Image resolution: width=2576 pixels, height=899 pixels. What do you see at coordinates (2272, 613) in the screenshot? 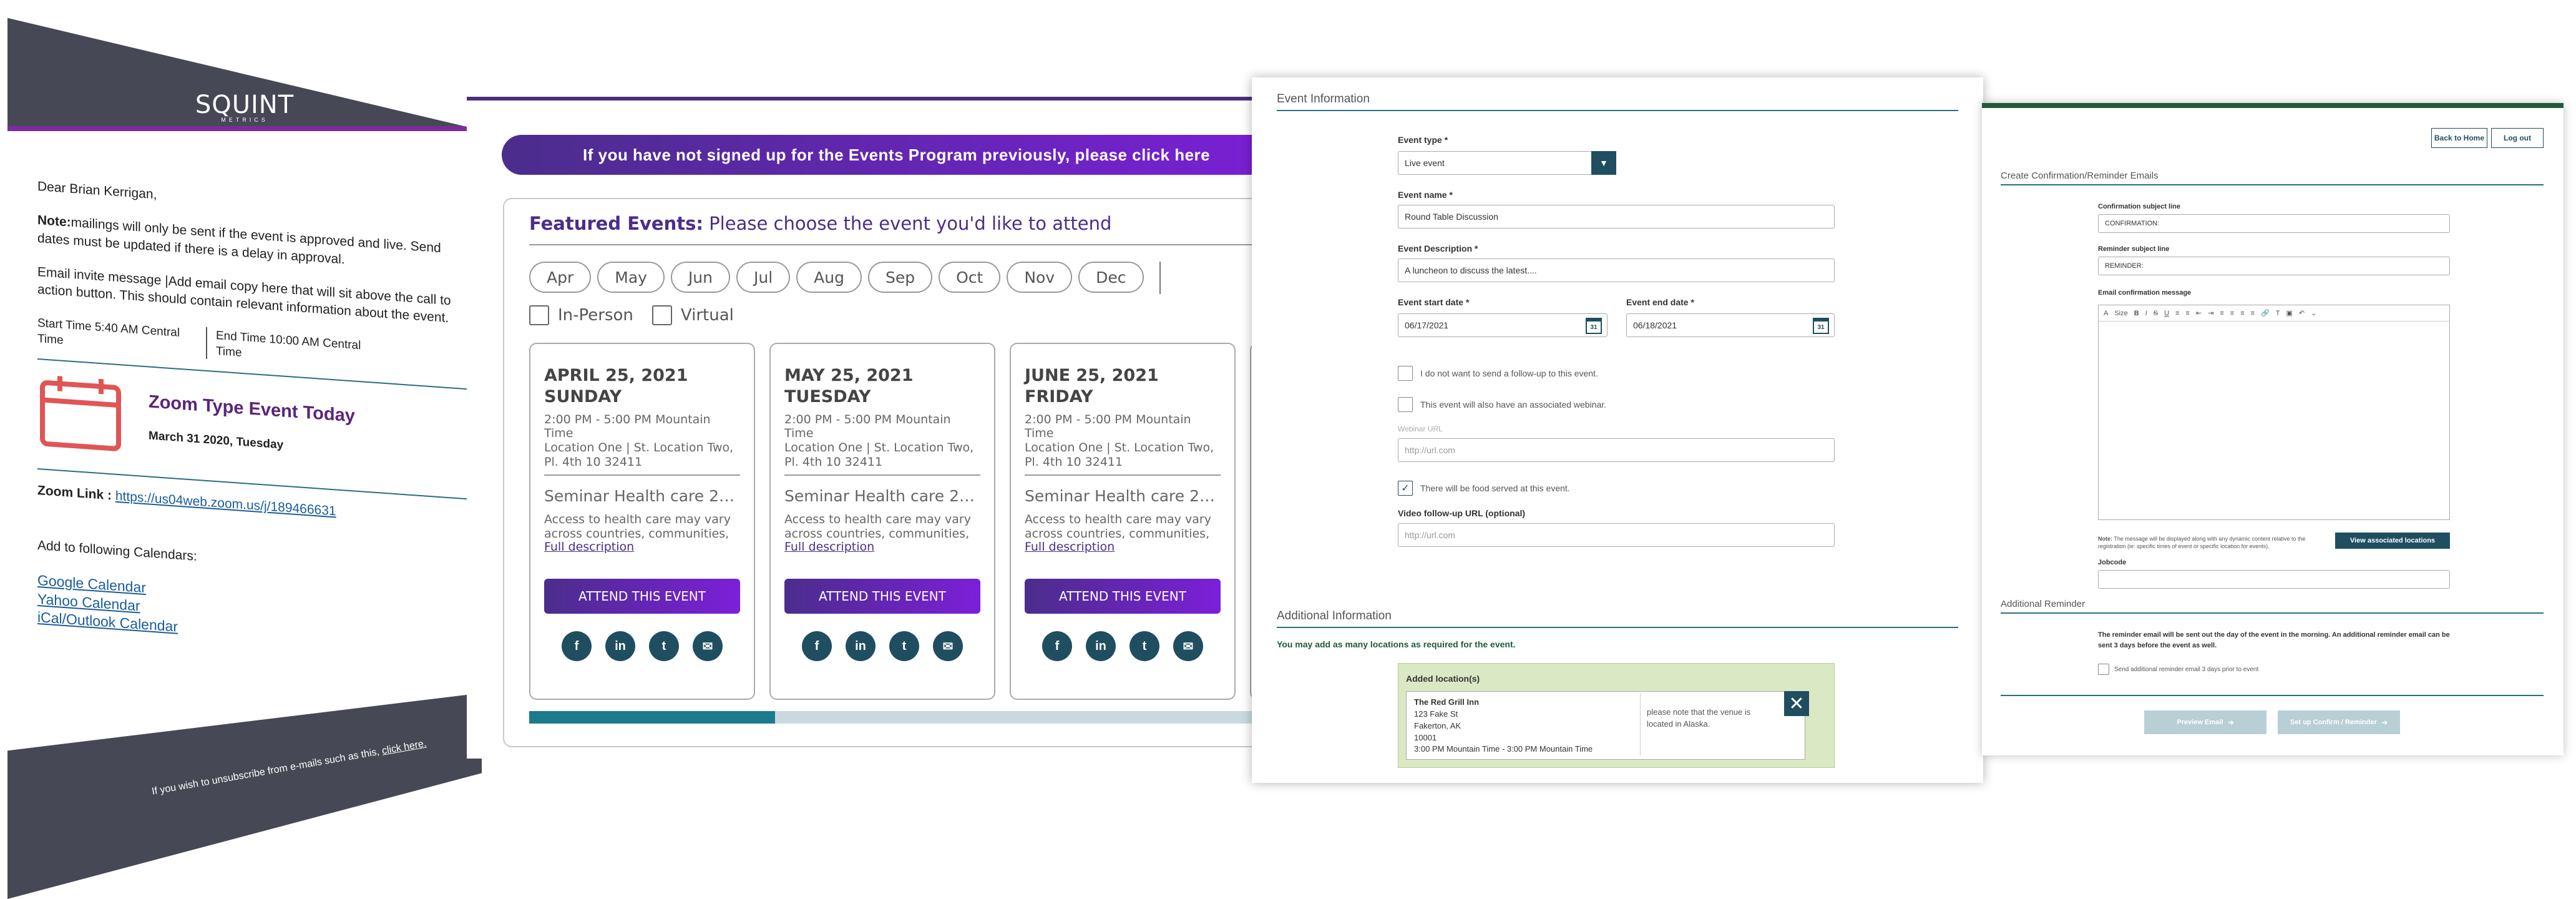
I see `section-divider` at bounding box center [2272, 613].